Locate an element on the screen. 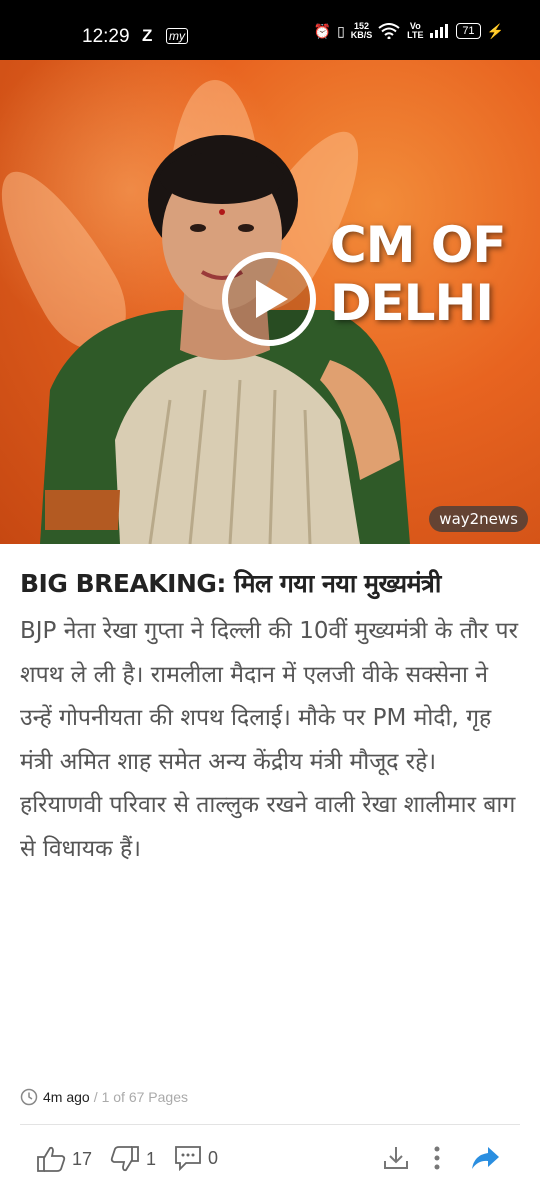  dislike-button: 1 is located at coordinates (133, 1159).